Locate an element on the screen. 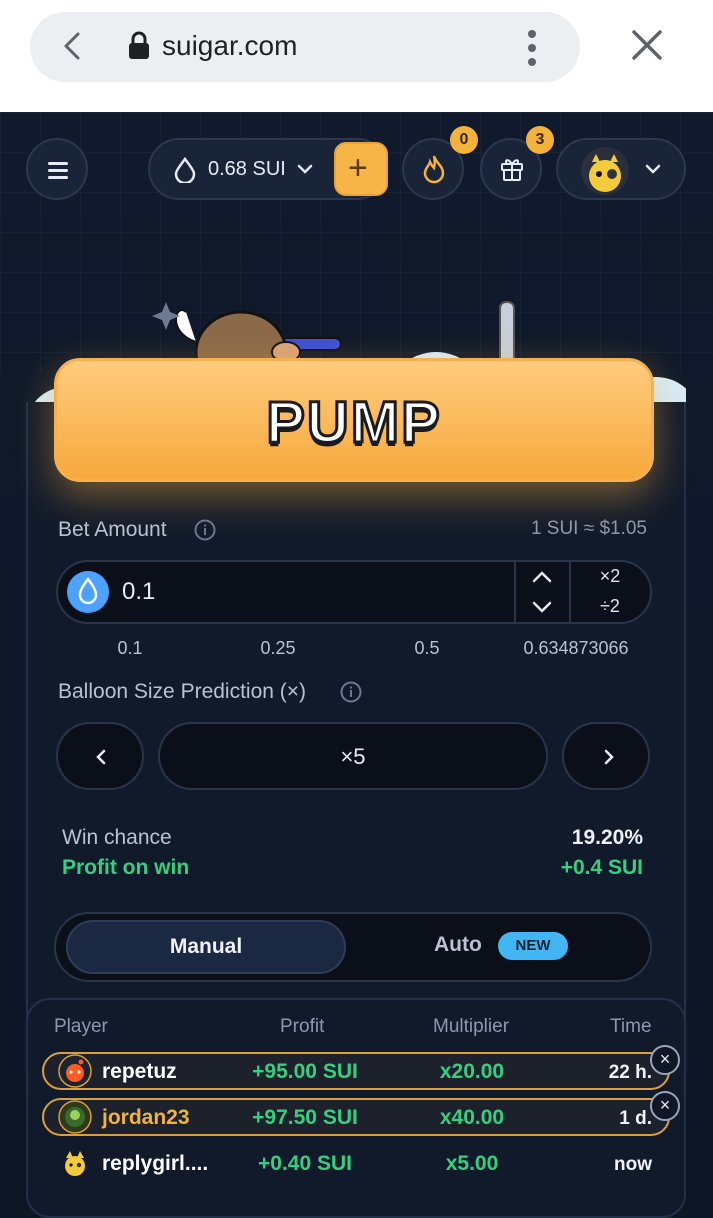 The width and height of the screenshot is (713, 1218). user-avatar is located at coordinates (605, 171).